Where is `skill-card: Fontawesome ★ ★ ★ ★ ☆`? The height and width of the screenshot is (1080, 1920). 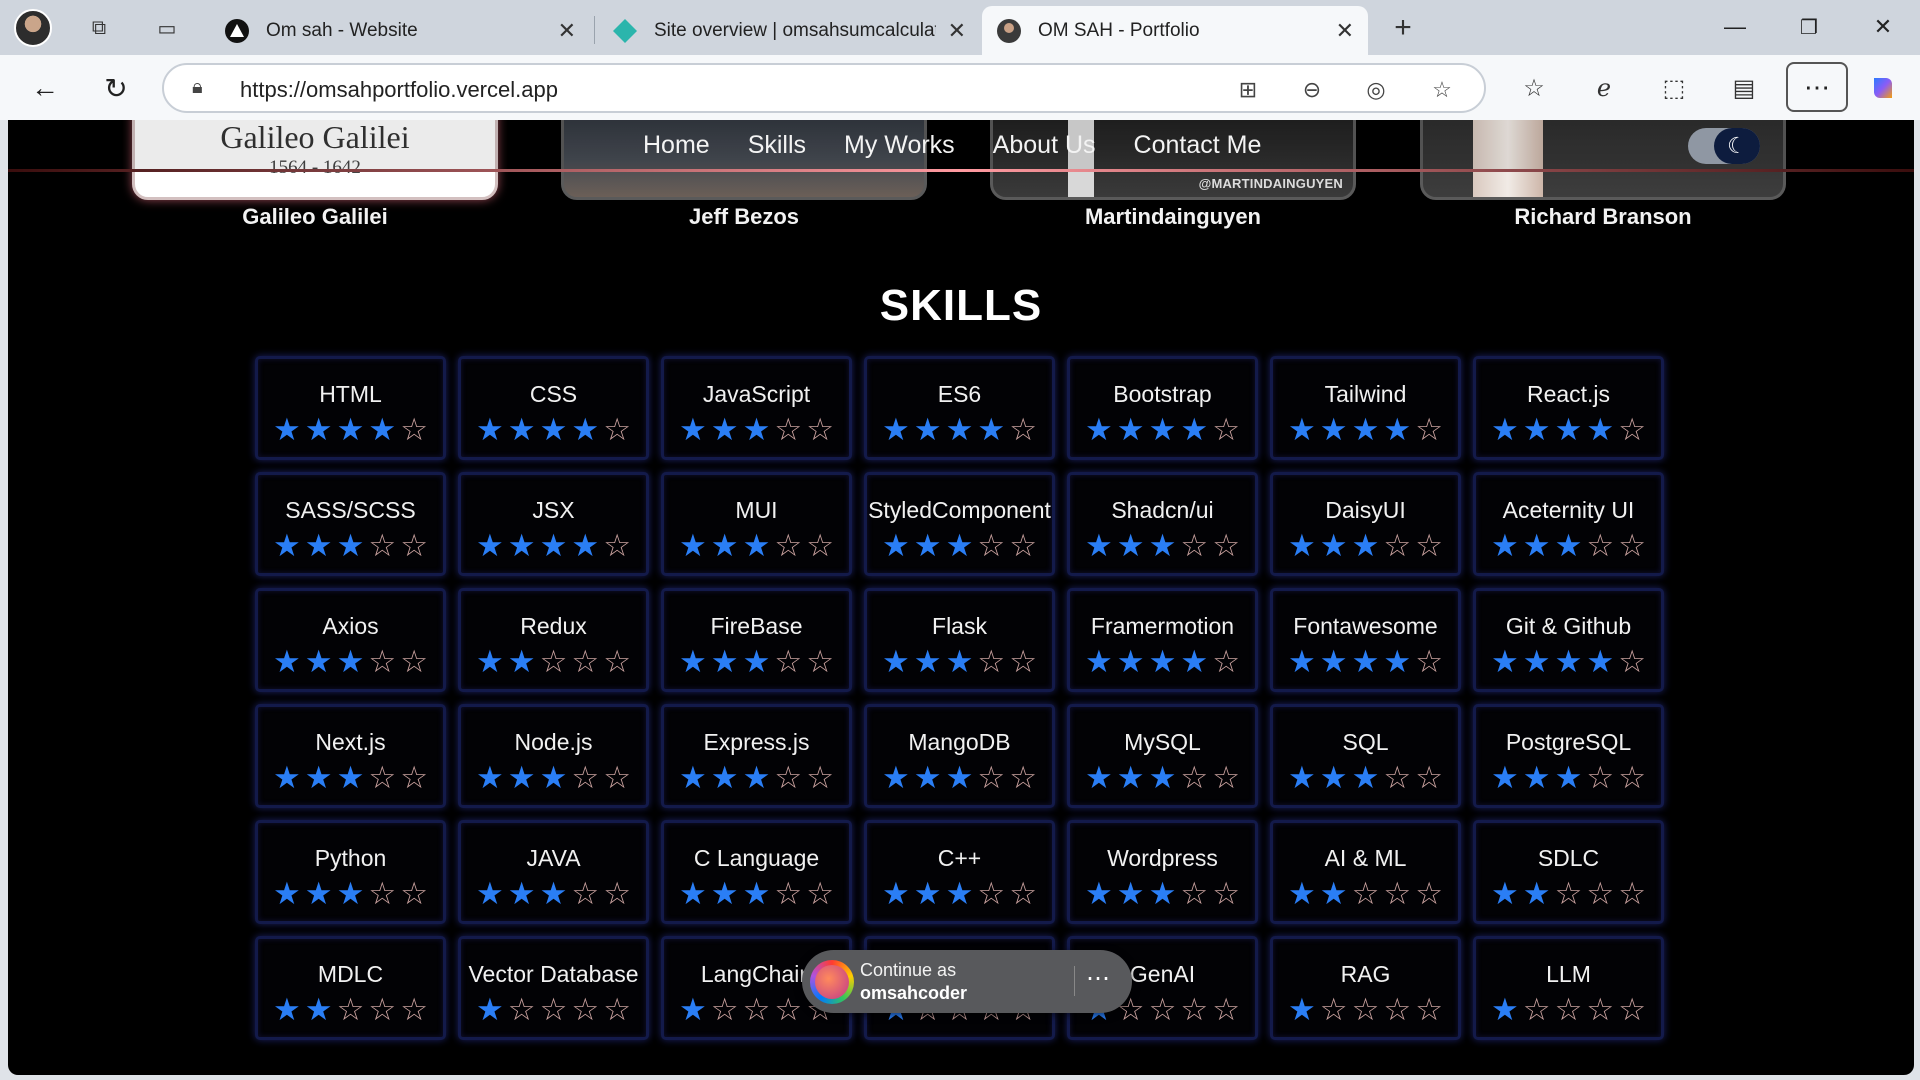
skill-card: Fontawesome ★ ★ ★ ★ ☆ is located at coordinates (1365, 640).